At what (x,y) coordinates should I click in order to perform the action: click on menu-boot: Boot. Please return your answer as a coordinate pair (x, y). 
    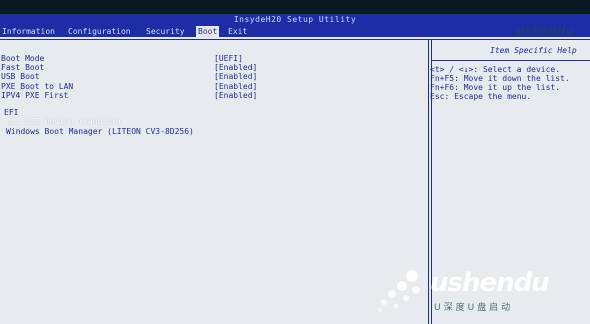
    Looking at the image, I should click on (208, 31).